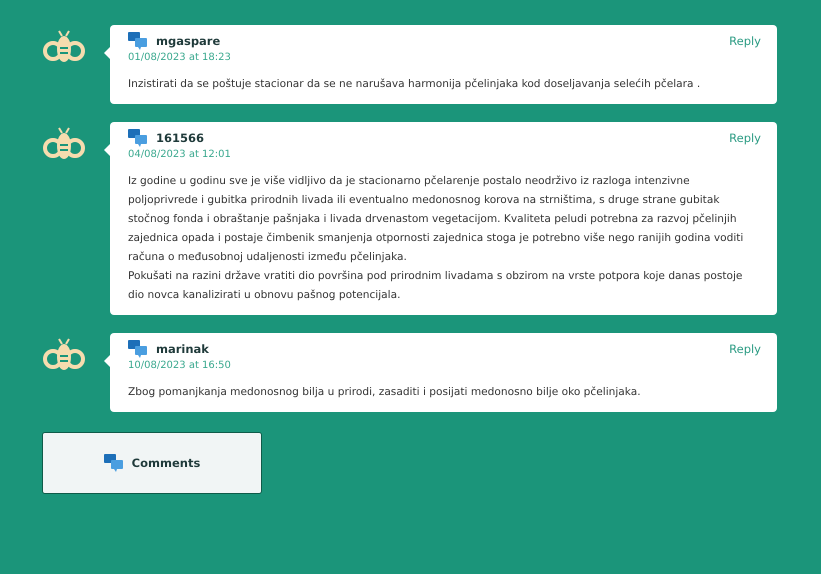 The image size is (821, 574). What do you see at coordinates (385, 392) in the screenshot?
I see `comment-text: Zbog pomanjkanja medonosnog bilja u prirodi, zasaditi i posijati medonosno bilje oko pčelinjaka.` at bounding box center [385, 392].